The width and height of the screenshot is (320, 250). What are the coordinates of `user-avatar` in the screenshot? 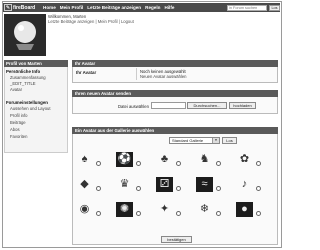 It's located at (25, 35).